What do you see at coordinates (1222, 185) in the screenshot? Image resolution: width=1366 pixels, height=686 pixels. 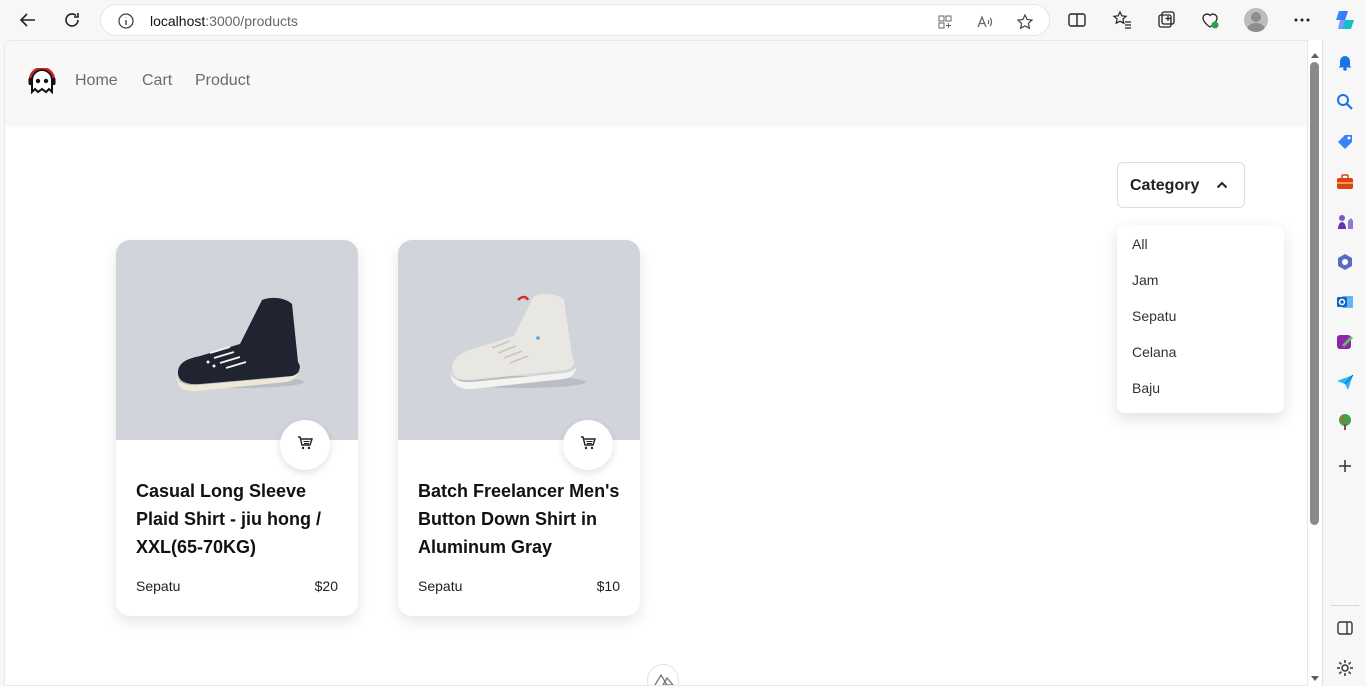 I see `chevron-up-icon` at bounding box center [1222, 185].